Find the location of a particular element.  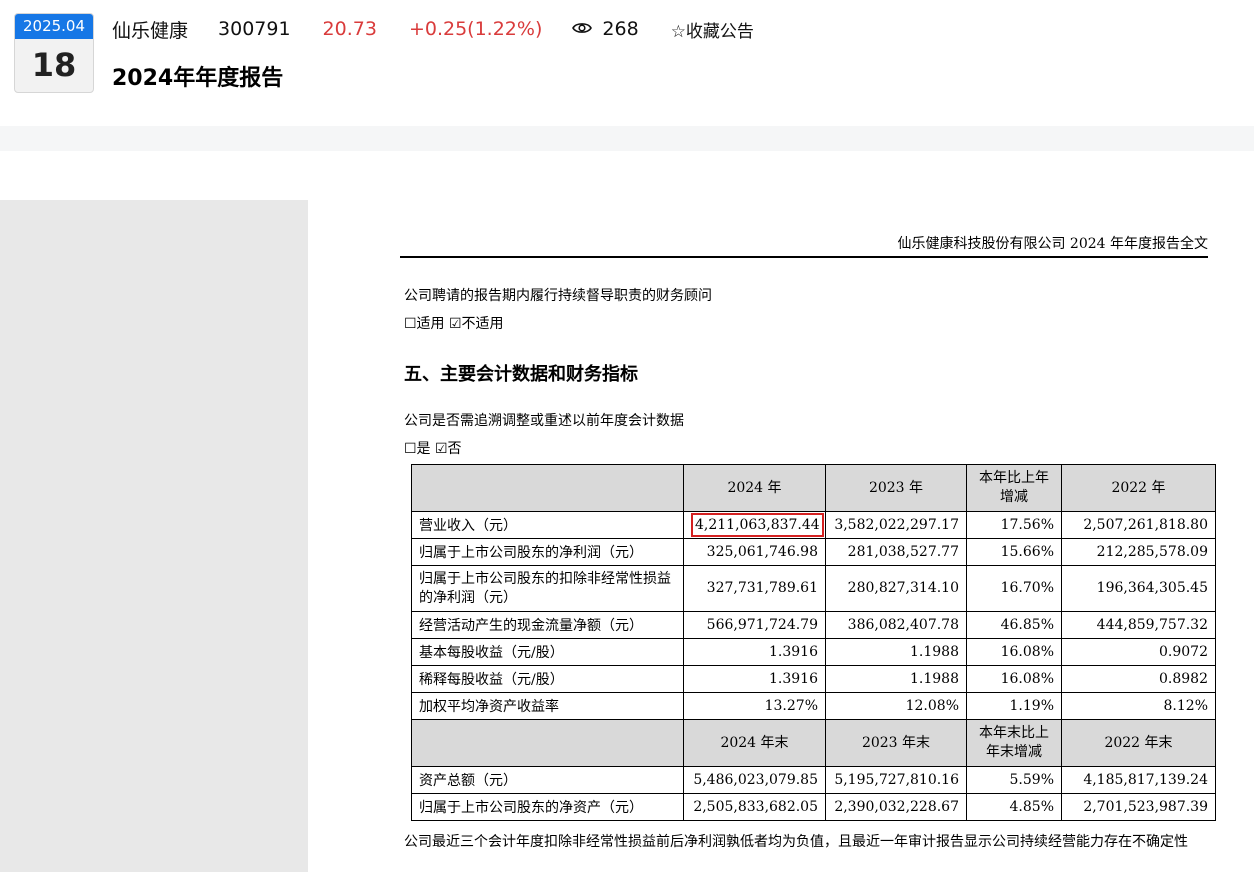

date-year-month: 2025.04 is located at coordinates (54, 26).